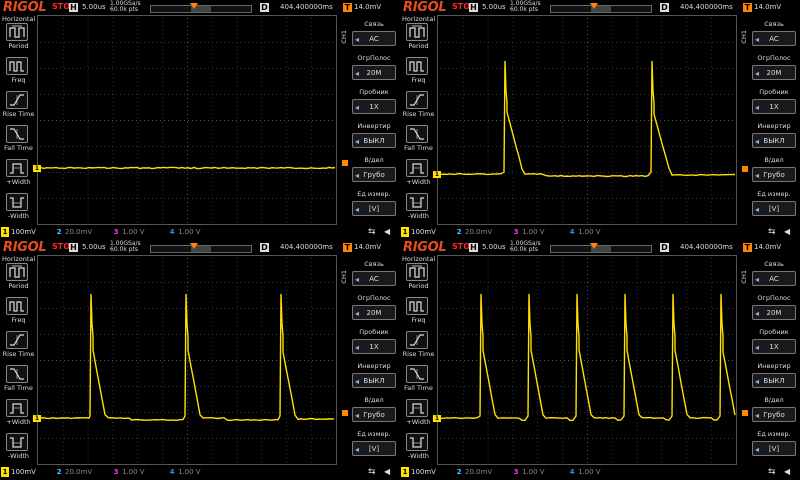 The width and height of the screenshot is (800, 480). I want to click on horizontal-badge: H, so click(473, 247).